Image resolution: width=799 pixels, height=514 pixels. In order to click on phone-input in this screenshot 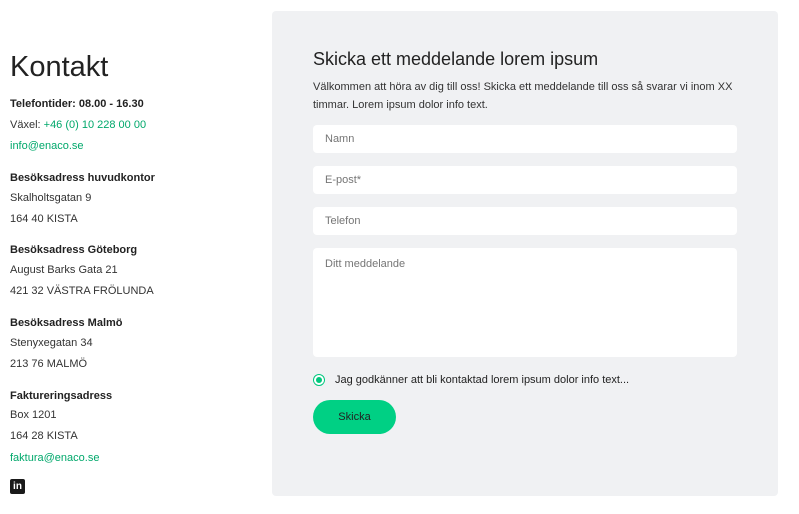, I will do `click(525, 221)`.